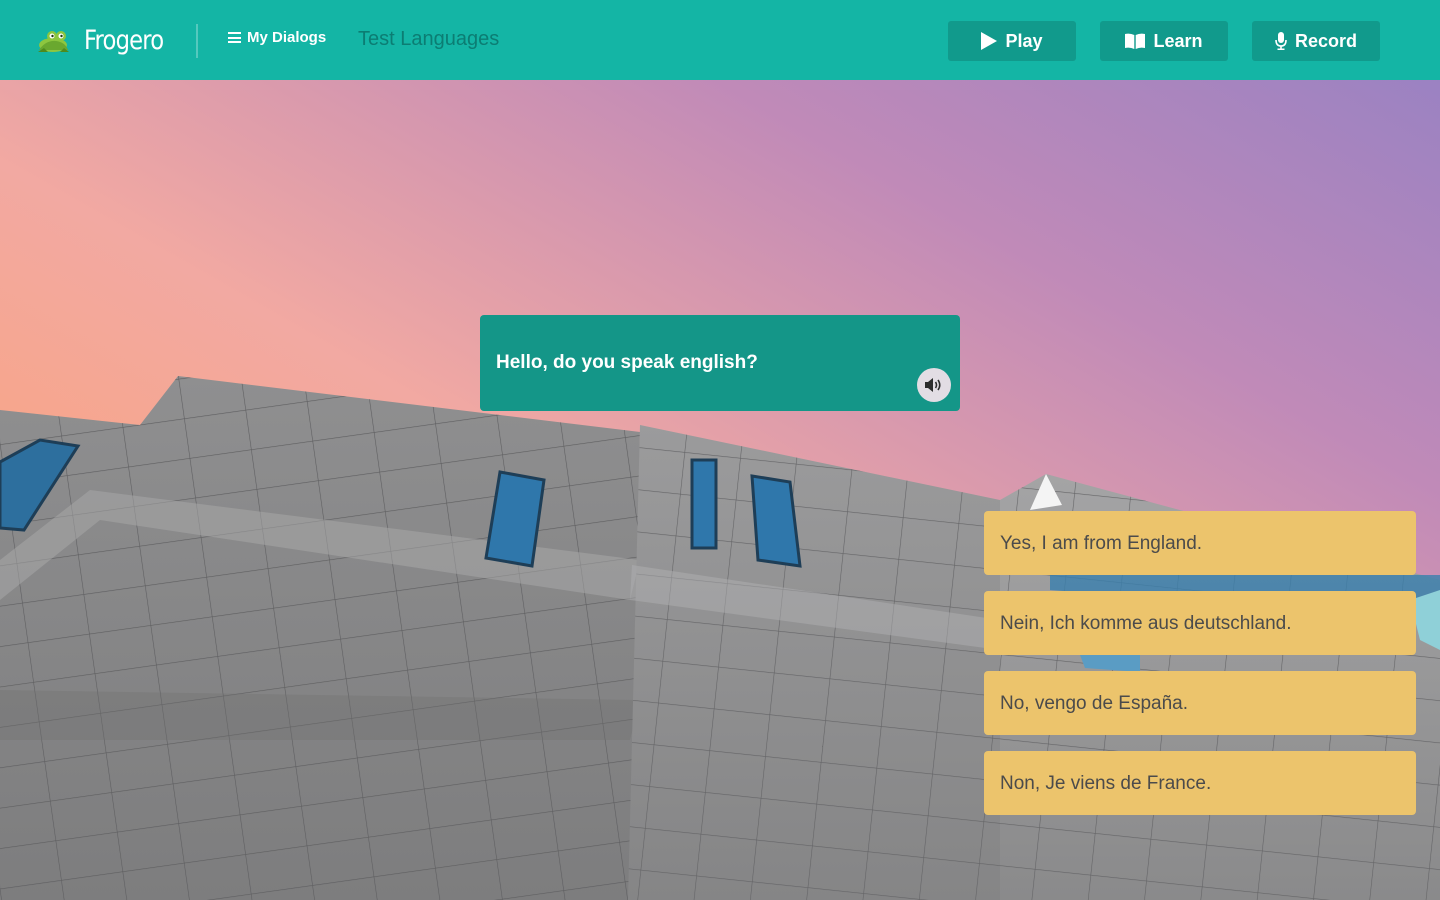 This screenshot has height=900, width=1440. I want to click on answer-option: Nein, Ich komme aus deutschland., so click(1200, 623).